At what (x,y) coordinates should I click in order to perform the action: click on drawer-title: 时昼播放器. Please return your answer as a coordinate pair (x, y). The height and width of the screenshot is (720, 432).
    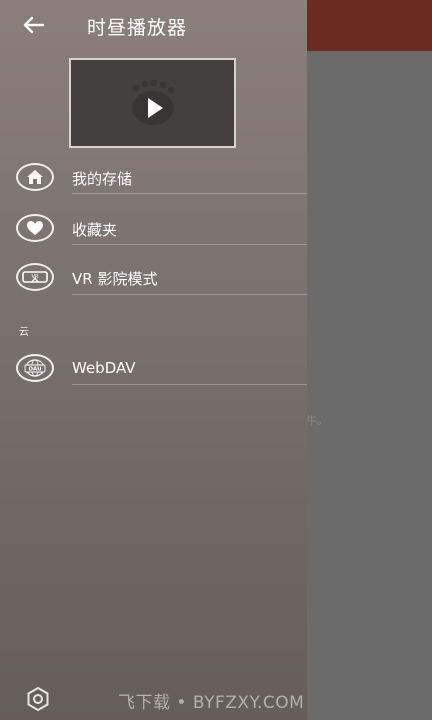
    Looking at the image, I should click on (137, 28).